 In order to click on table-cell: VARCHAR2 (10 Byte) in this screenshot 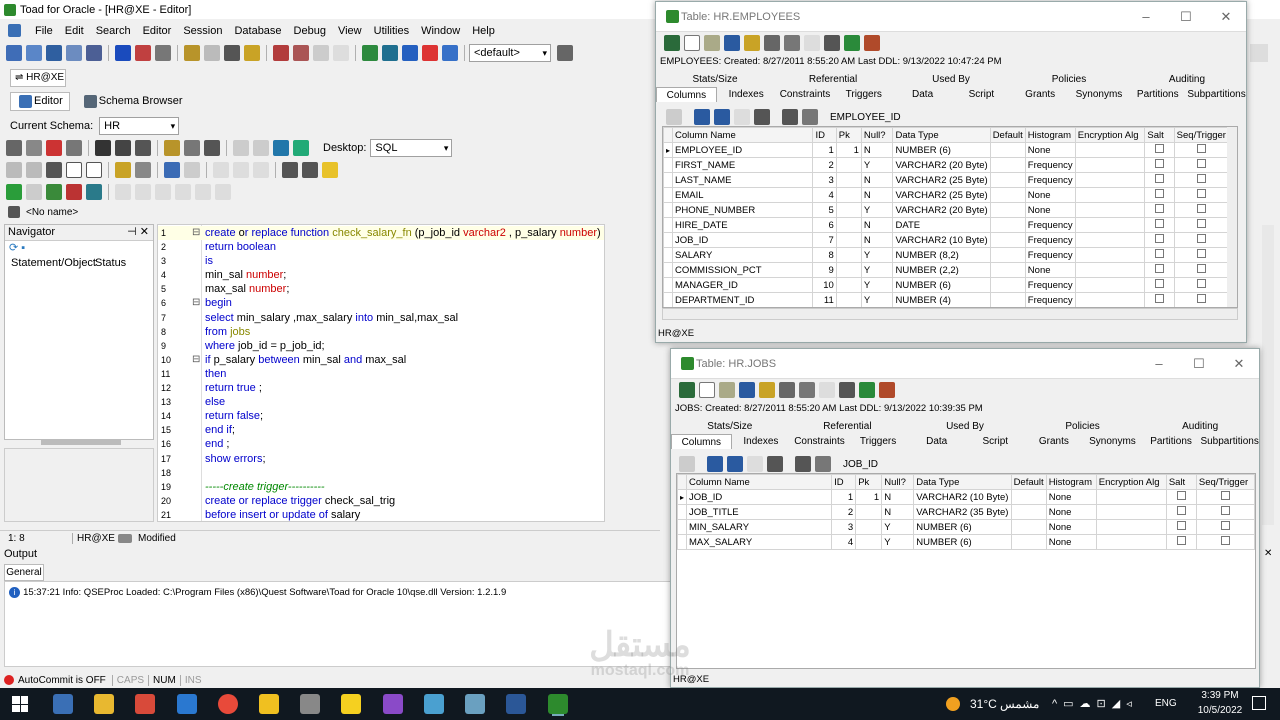, I will do `click(941, 240)`.